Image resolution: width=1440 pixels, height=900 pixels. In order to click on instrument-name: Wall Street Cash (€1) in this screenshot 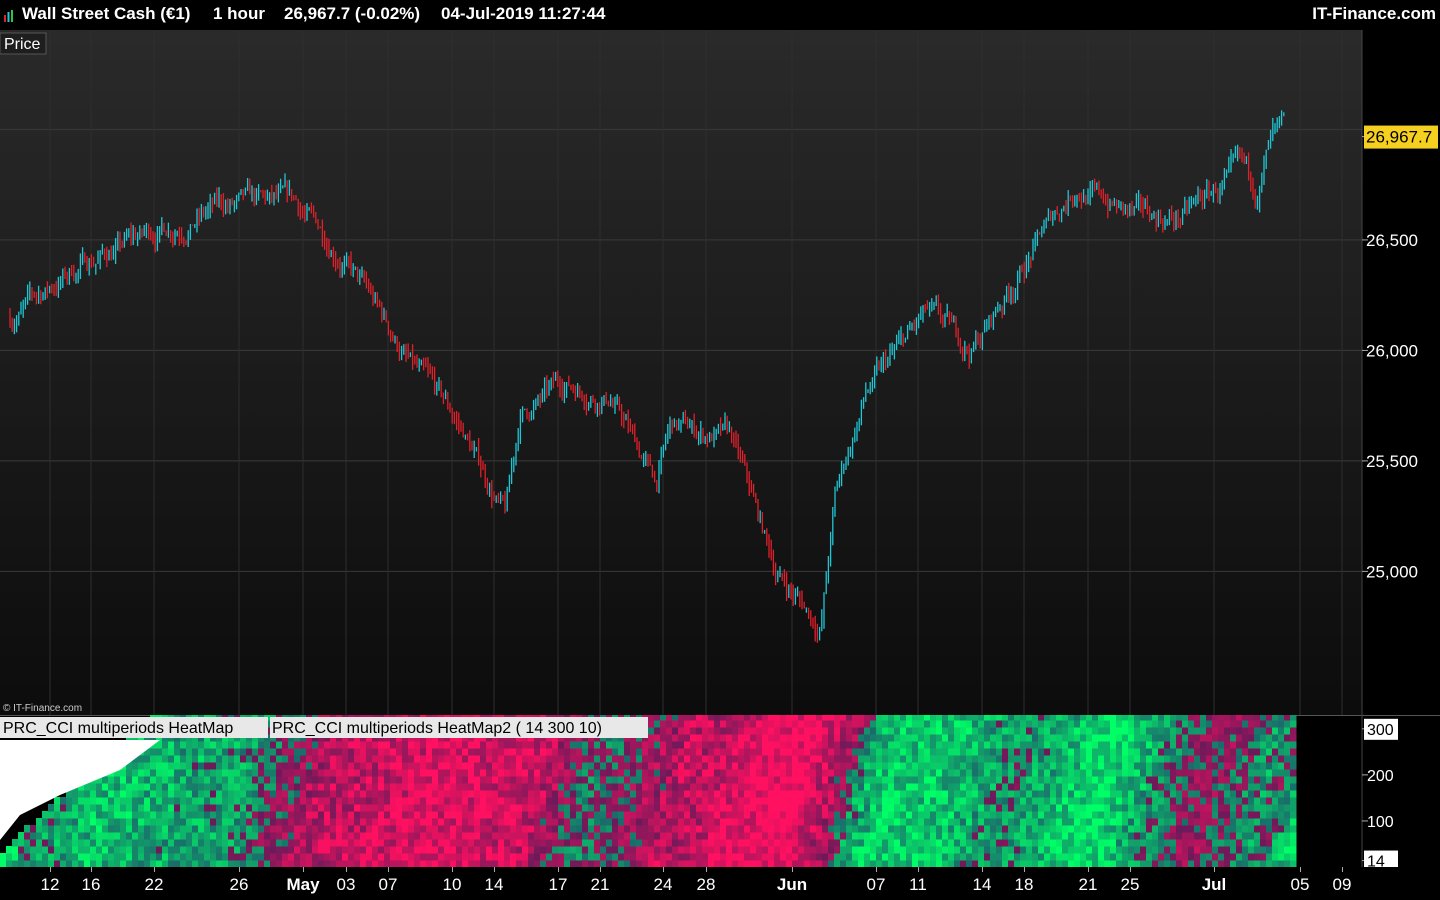, I will do `click(106, 14)`.